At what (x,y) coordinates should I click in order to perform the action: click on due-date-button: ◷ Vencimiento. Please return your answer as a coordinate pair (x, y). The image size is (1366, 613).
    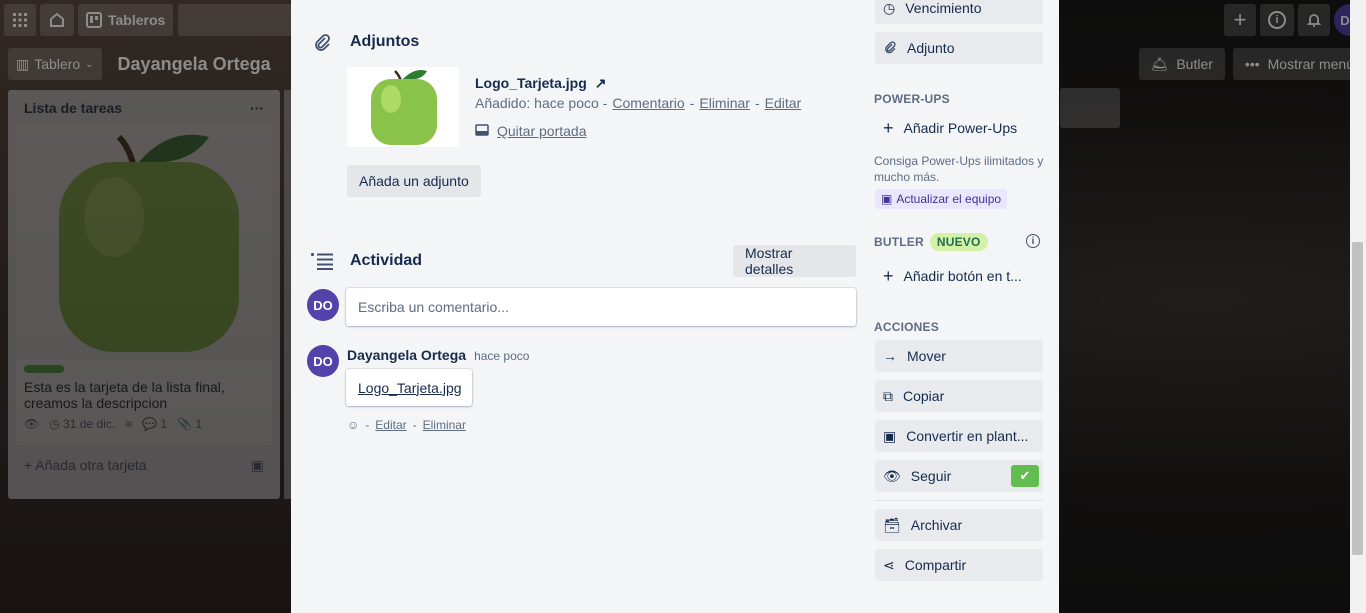
    Looking at the image, I should click on (959, 12).